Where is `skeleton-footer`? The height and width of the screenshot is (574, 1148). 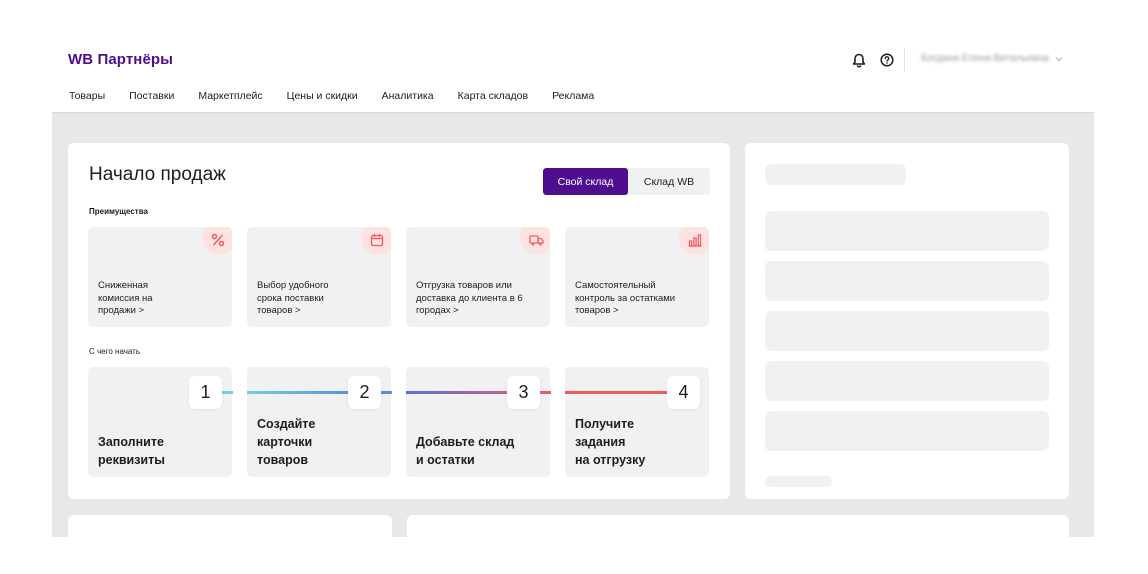
skeleton-footer is located at coordinates (798, 481).